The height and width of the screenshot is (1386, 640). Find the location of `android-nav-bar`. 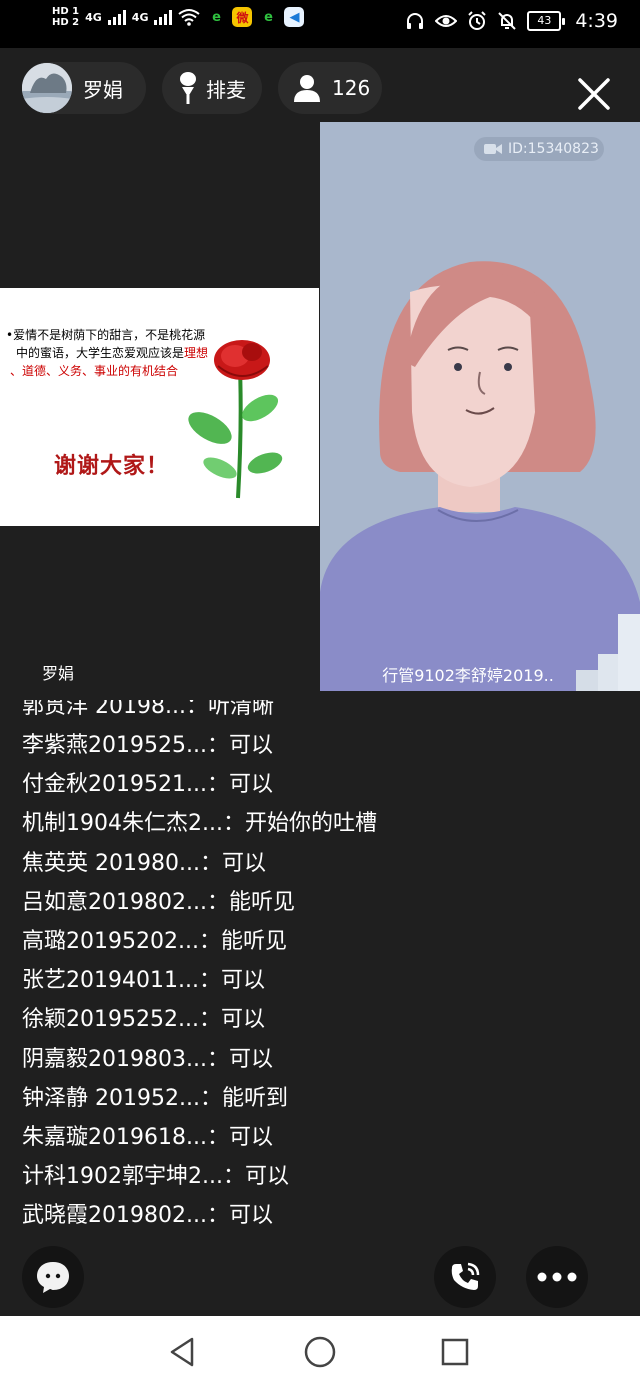

android-nav-bar is located at coordinates (320, 1351).